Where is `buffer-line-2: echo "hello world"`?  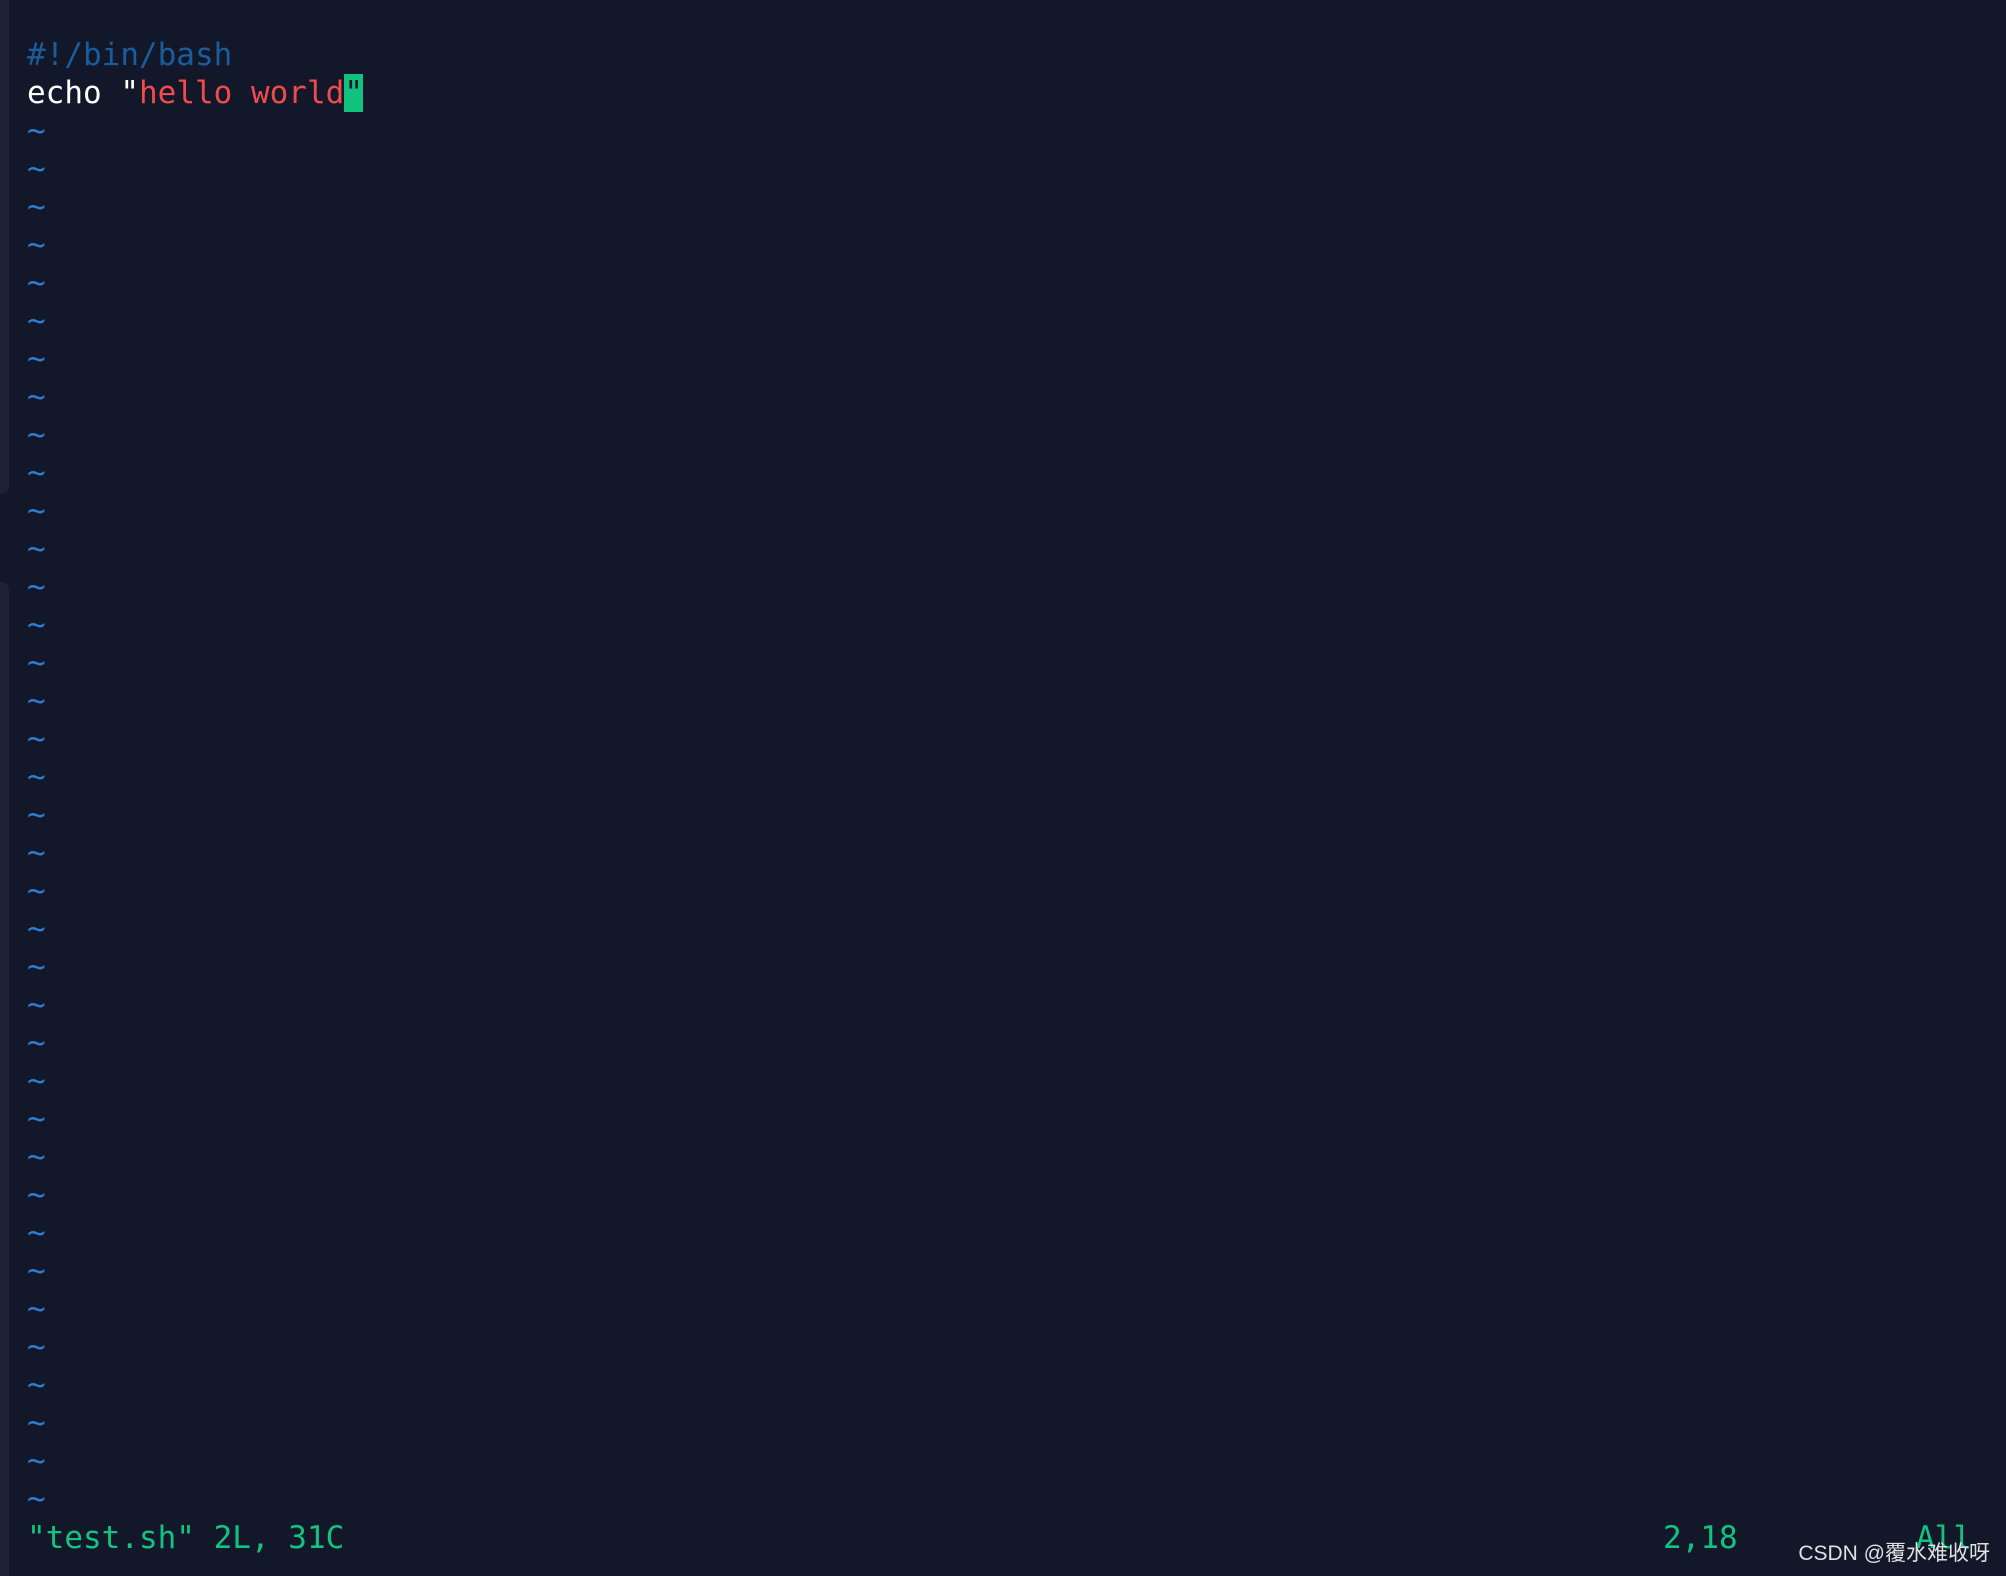 buffer-line-2: echo "hello world" is located at coordinates (195, 93).